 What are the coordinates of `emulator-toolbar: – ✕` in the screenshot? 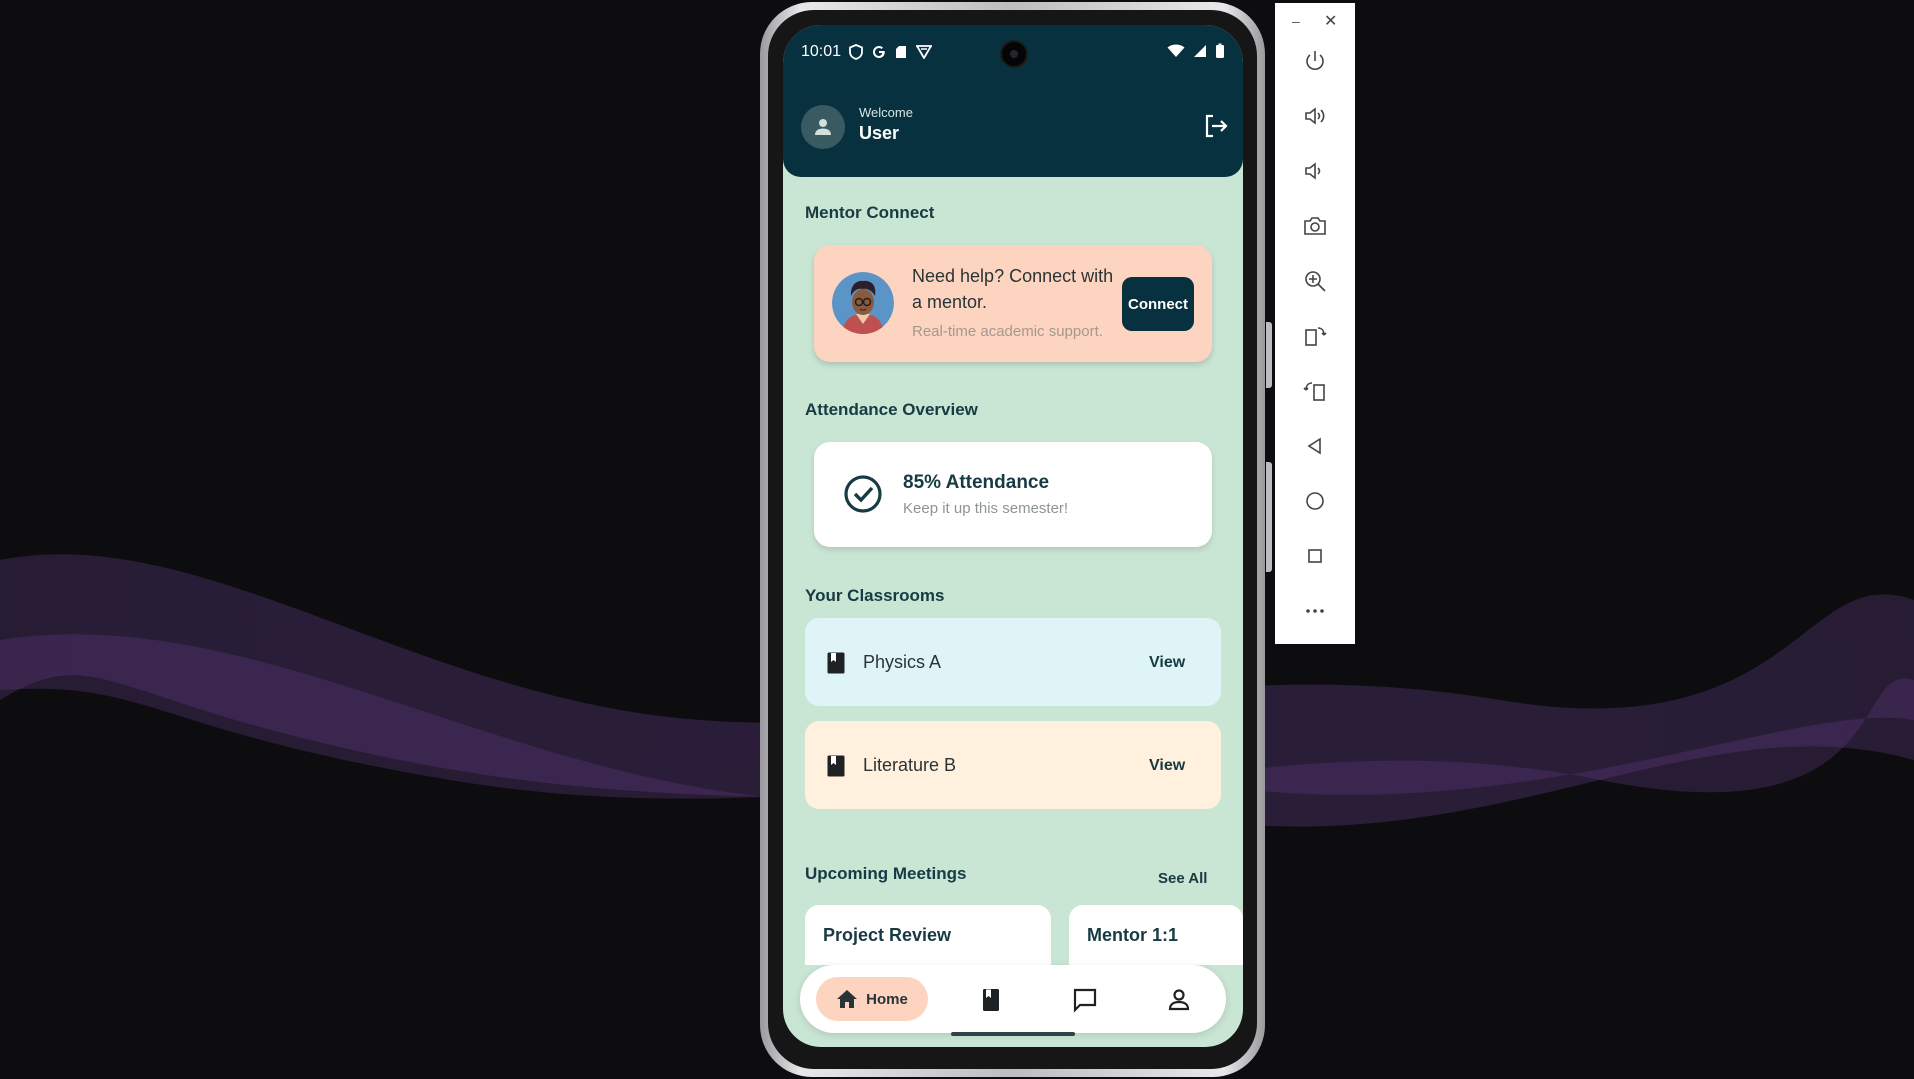 It's located at (1315, 323).